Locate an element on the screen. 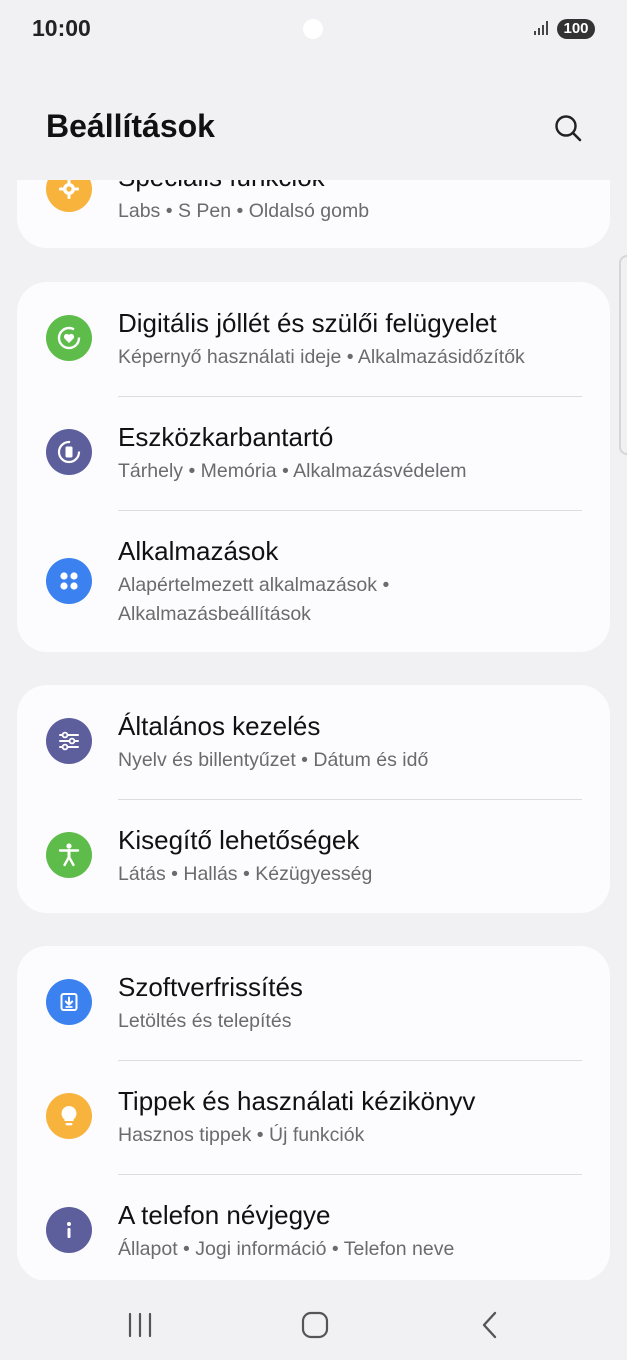 This screenshot has height=1360, width=627. status-bar: 10:00 100 is located at coordinates (313, 29).